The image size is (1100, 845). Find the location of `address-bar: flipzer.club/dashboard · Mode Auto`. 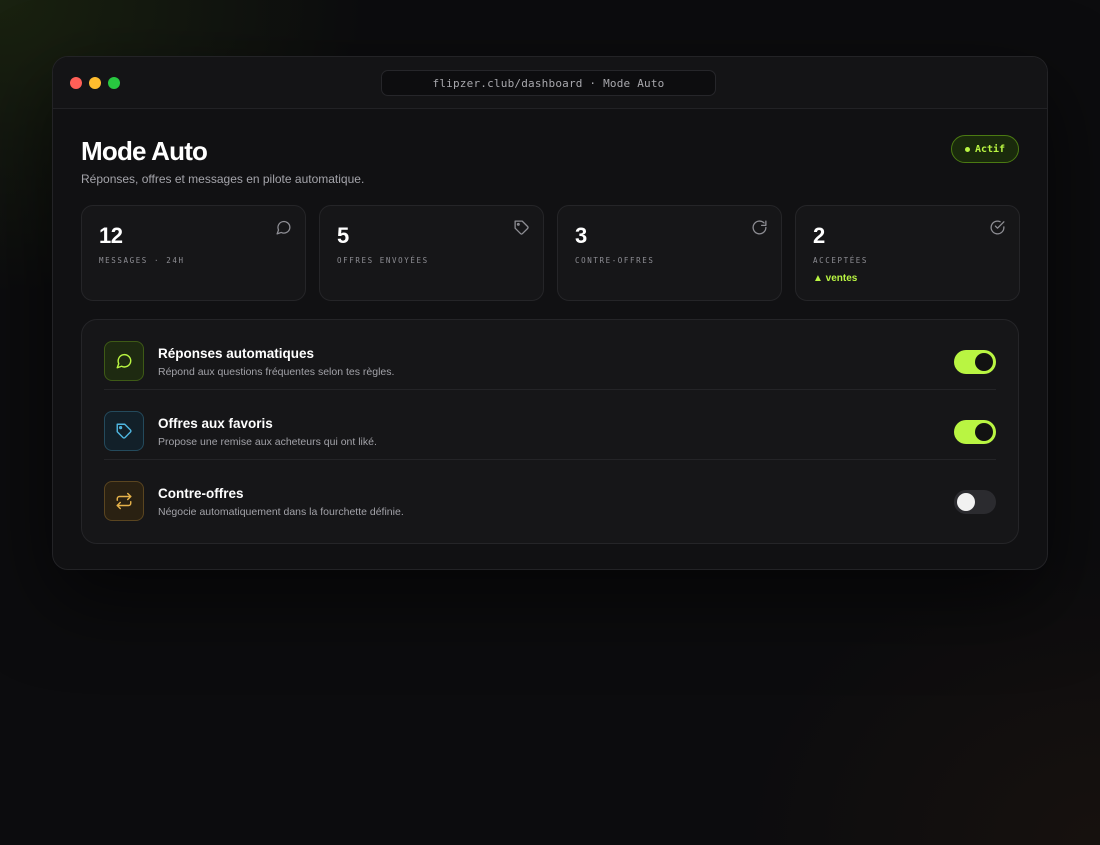

address-bar: flipzer.club/dashboard · Mode Auto is located at coordinates (548, 83).